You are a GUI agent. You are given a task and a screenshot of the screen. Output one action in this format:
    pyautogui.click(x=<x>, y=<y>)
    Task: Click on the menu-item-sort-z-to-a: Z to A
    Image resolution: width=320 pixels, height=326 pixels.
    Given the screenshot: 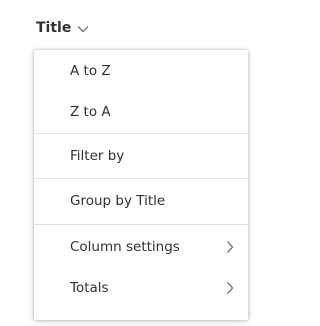 What is the action you would take?
    pyautogui.click(x=141, y=112)
    